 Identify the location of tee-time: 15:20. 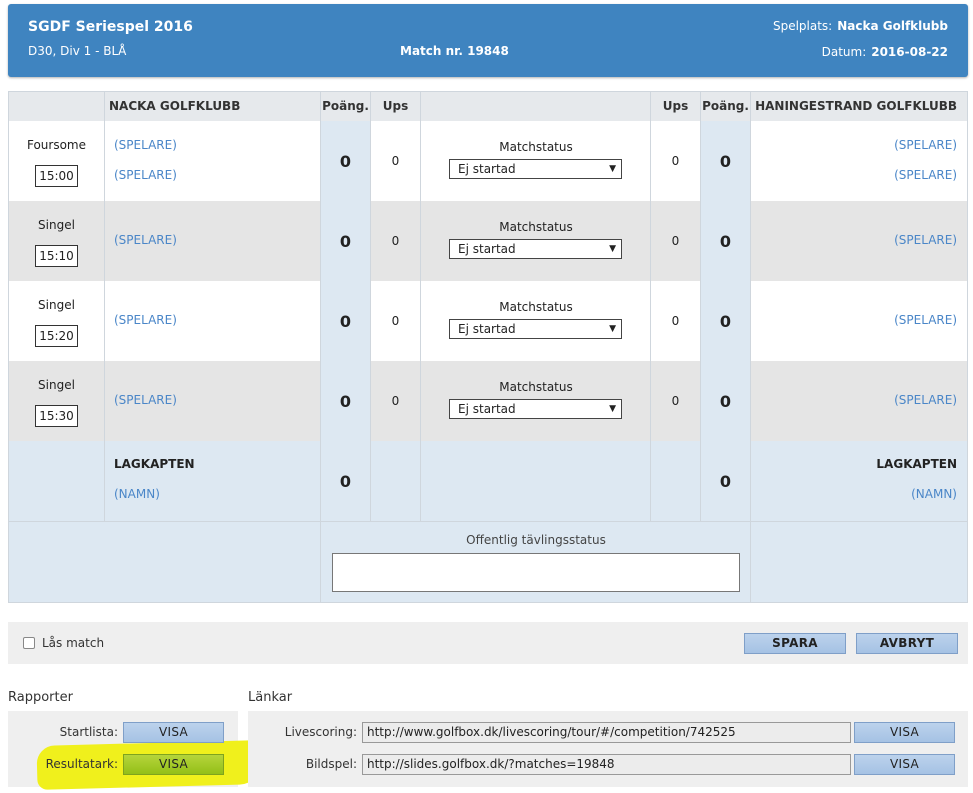
(56, 336).